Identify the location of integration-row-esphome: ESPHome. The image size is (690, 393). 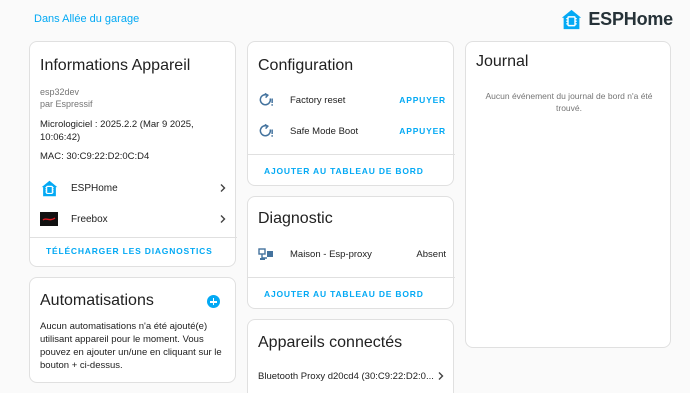
(134, 188).